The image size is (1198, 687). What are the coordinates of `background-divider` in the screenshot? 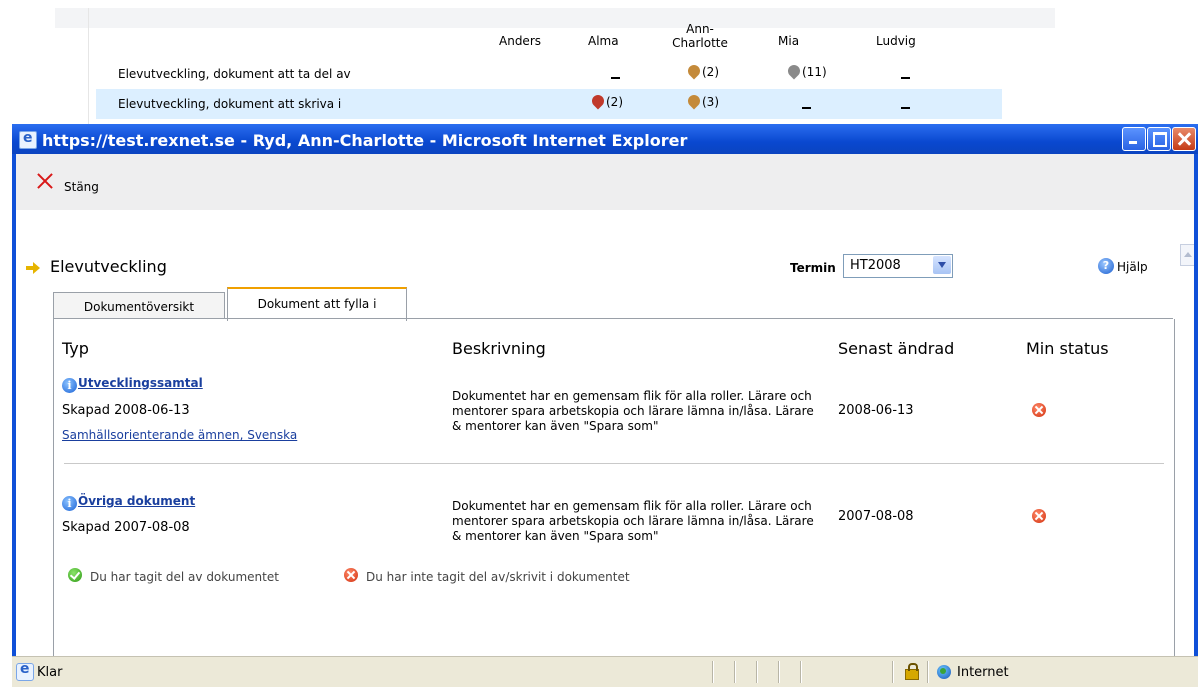 It's located at (88, 68).